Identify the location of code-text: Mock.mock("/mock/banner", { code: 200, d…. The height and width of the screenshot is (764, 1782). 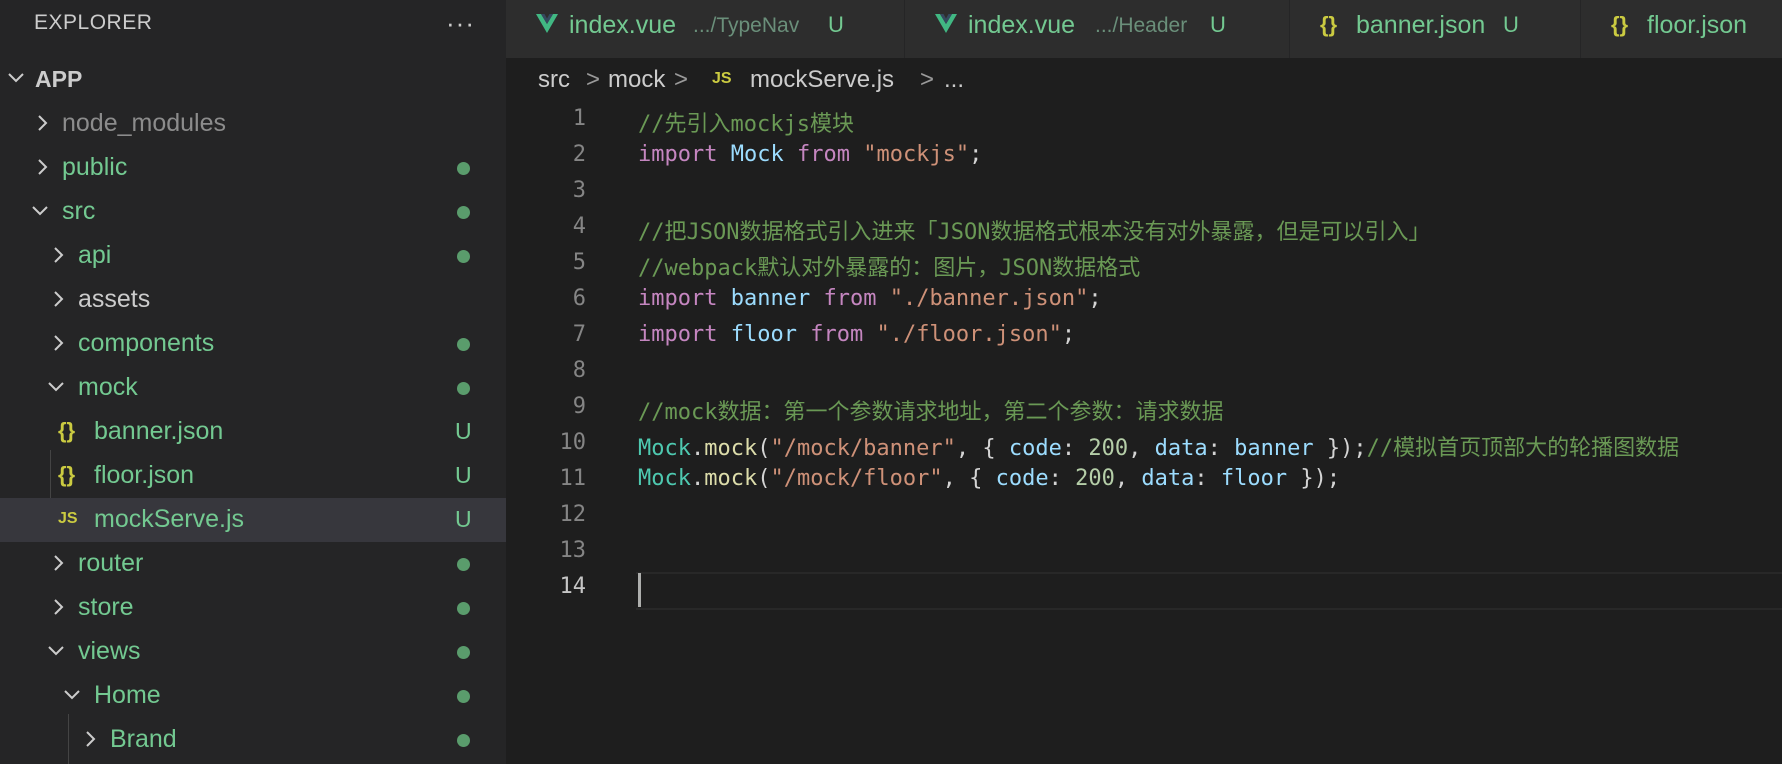
(1159, 448).